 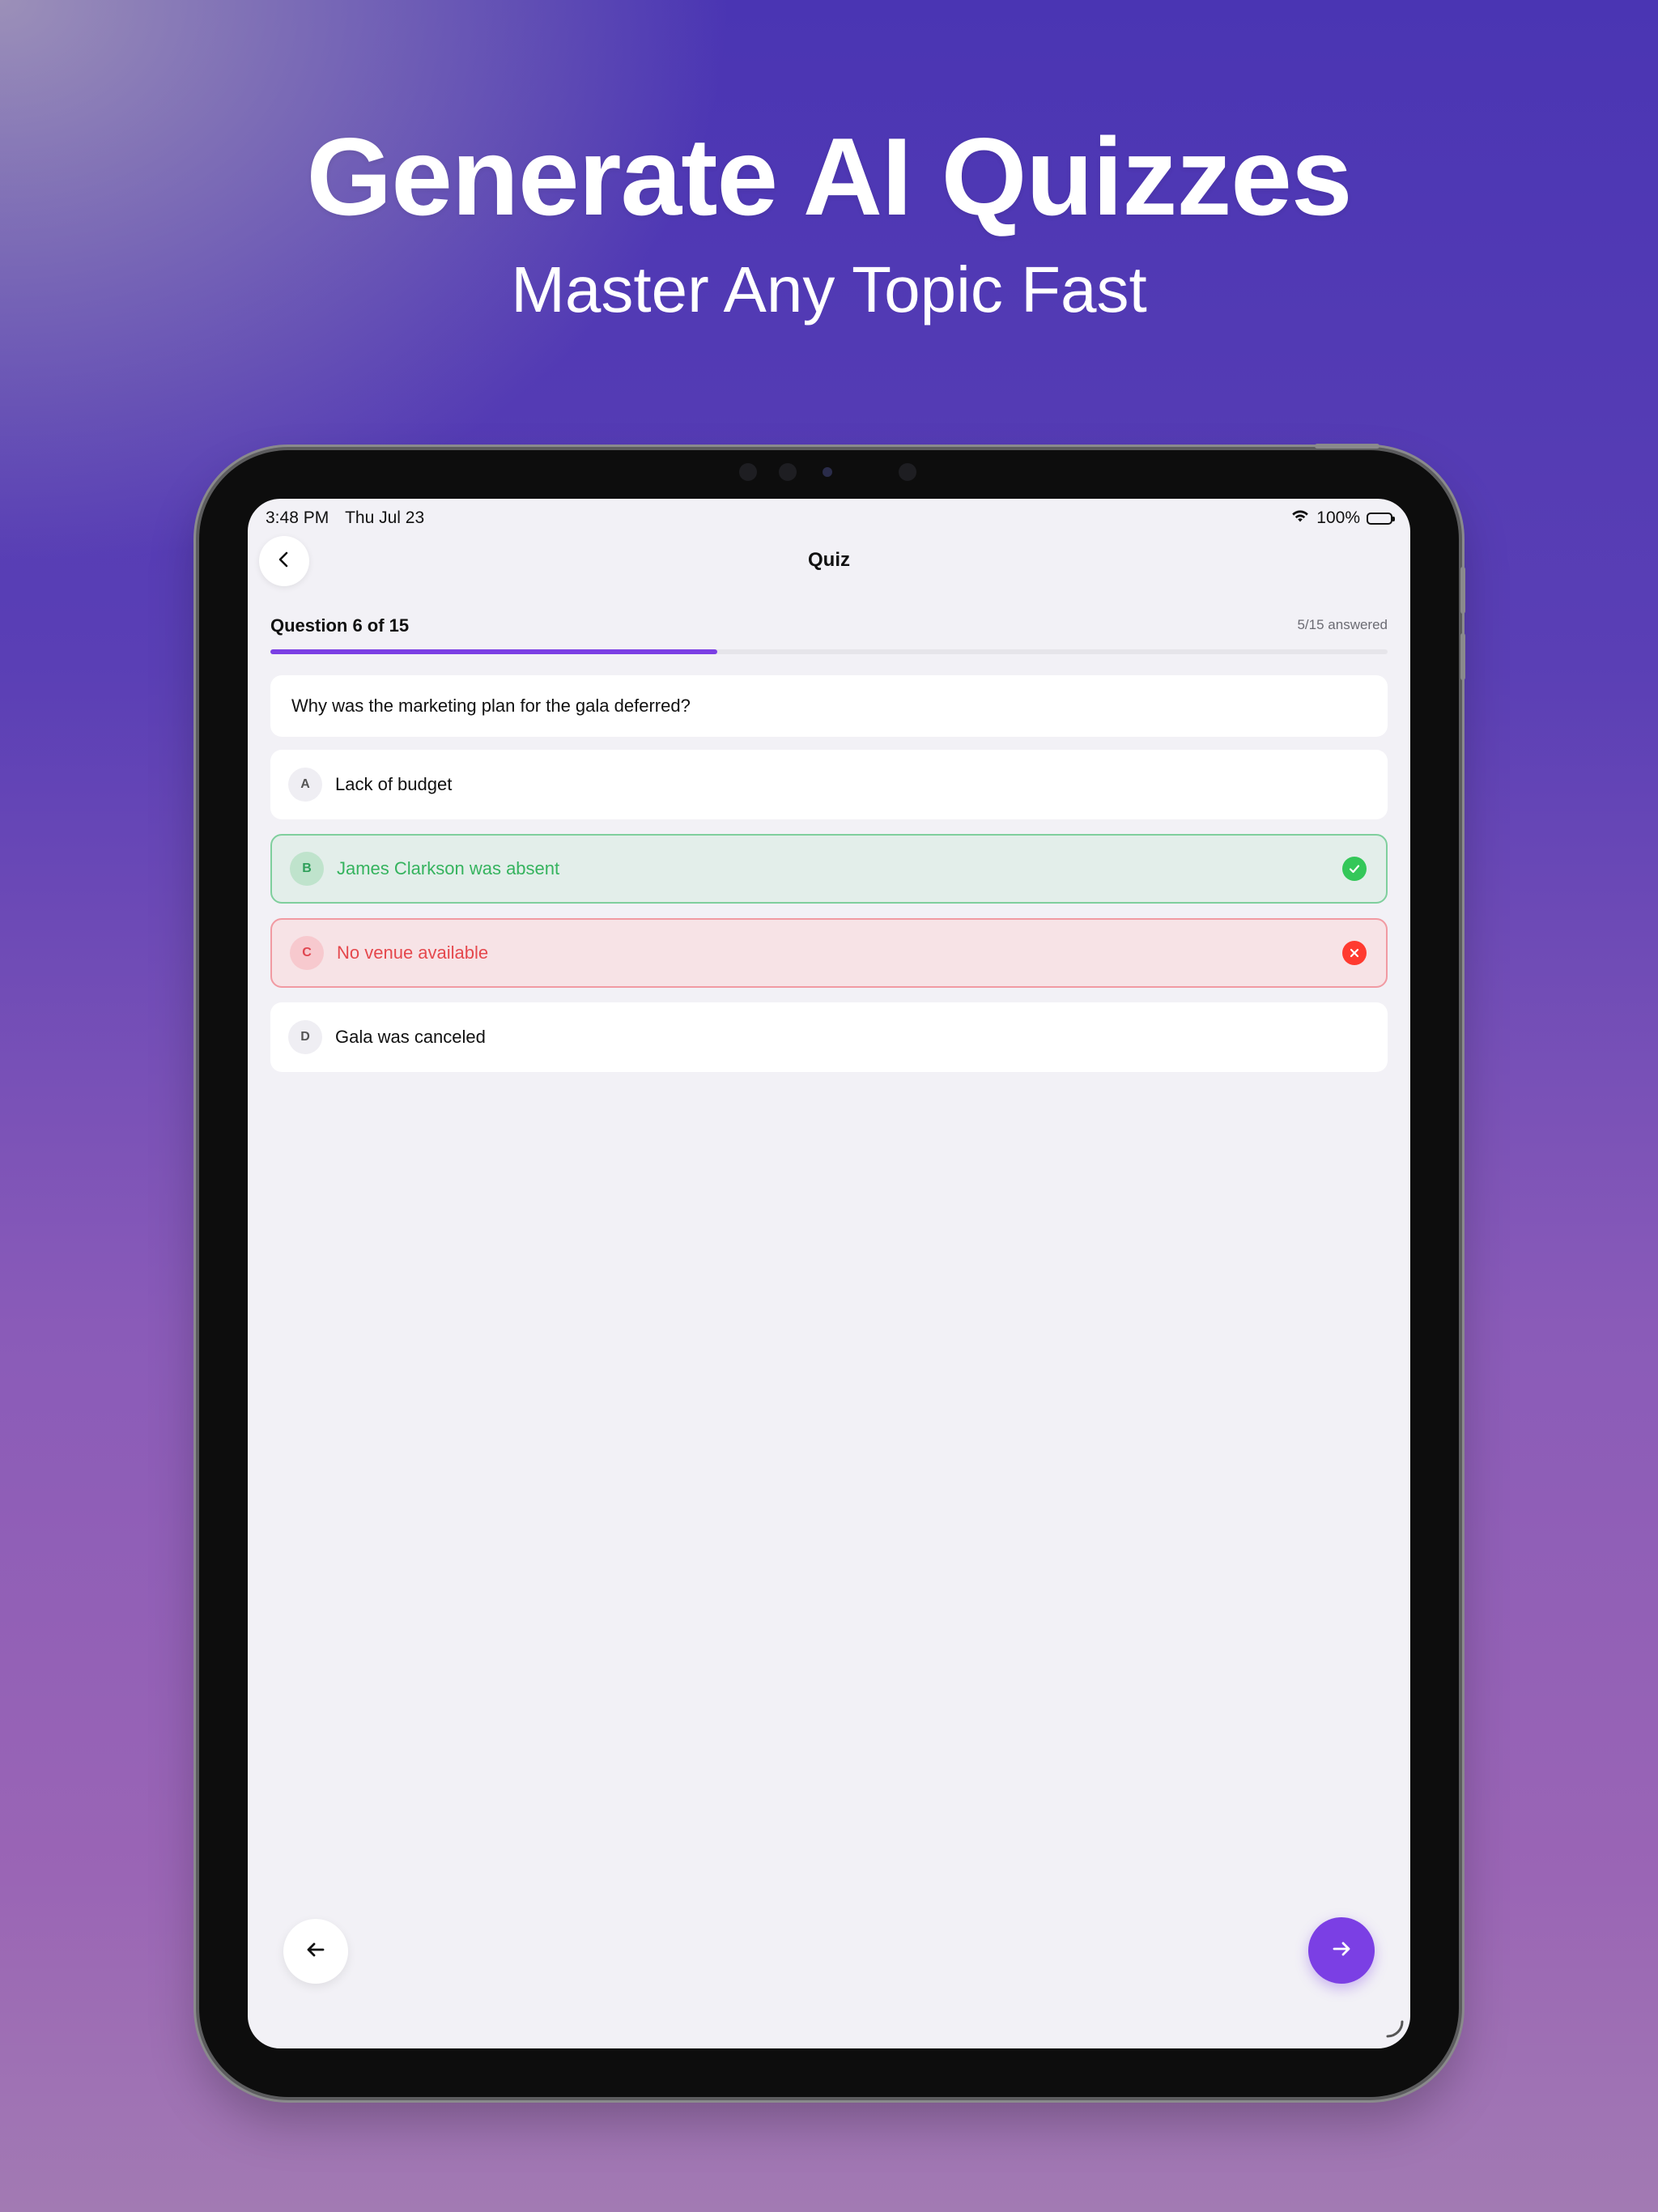 What do you see at coordinates (1347, 447) in the screenshot?
I see `top-button` at bounding box center [1347, 447].